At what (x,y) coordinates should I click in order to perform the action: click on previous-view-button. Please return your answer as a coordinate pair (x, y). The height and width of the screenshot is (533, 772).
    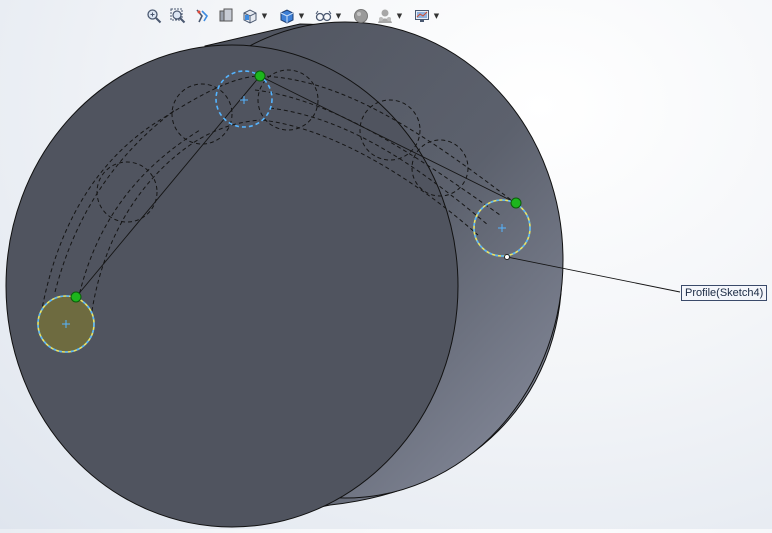
    Looking at the image, I should click on (202, 16).